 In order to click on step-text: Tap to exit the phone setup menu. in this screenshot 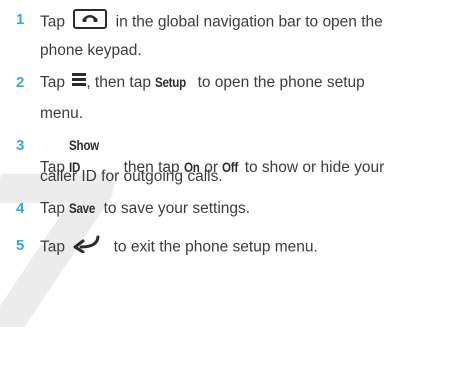, I will do `click(242, 246)`.